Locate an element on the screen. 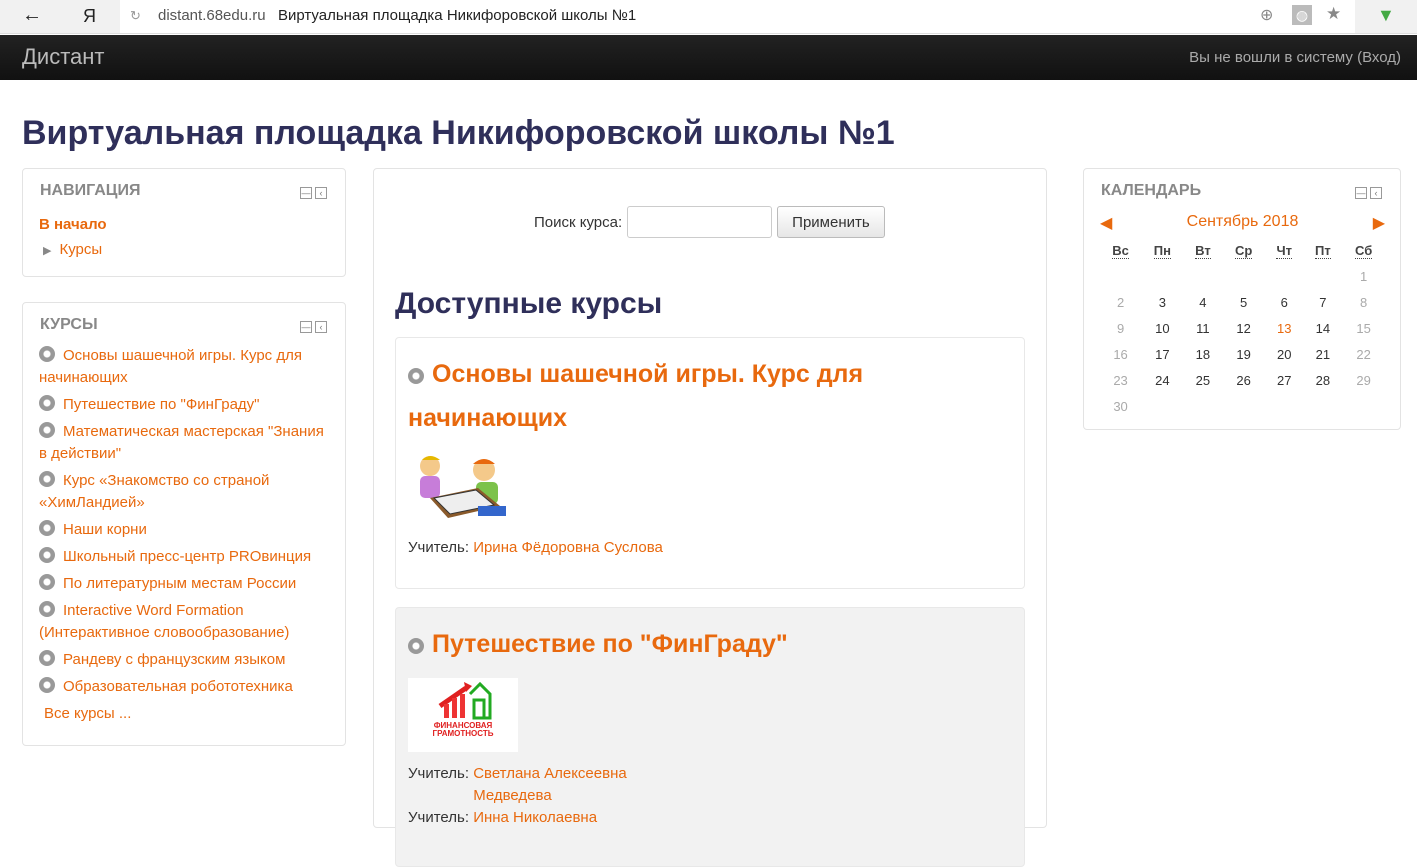  course-list-item: По литературным местам России is located at coordinates (184, 584).